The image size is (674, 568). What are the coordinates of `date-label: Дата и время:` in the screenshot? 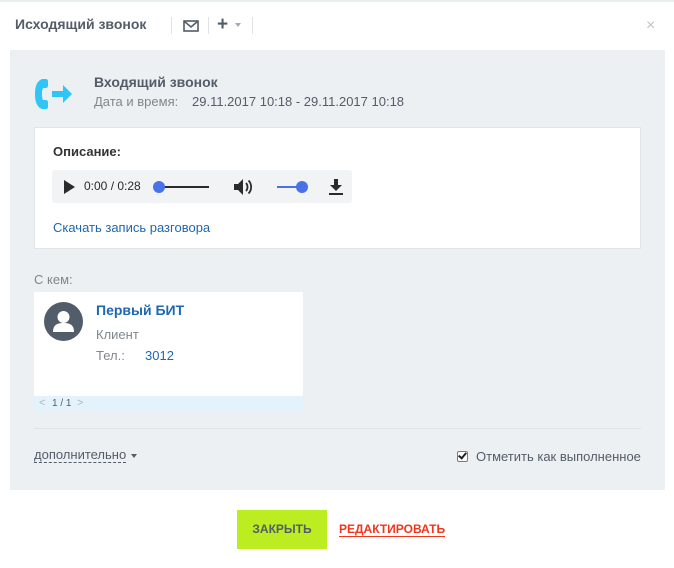 It's located at (136, 101).